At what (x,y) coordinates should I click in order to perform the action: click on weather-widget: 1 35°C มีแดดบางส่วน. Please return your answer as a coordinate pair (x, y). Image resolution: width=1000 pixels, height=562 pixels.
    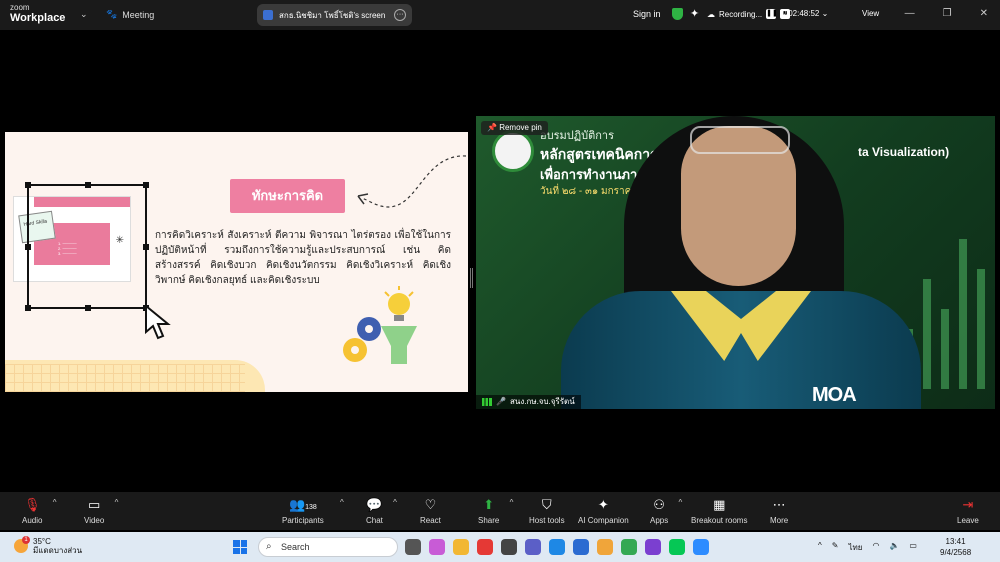
    Looking at the image, I should click on (48, 545).